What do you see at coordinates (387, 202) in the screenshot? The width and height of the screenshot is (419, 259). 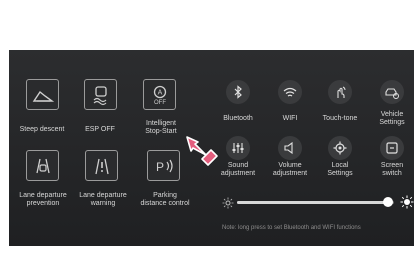 I see `brightness-slider-knob` at bounding box center [387, 202].